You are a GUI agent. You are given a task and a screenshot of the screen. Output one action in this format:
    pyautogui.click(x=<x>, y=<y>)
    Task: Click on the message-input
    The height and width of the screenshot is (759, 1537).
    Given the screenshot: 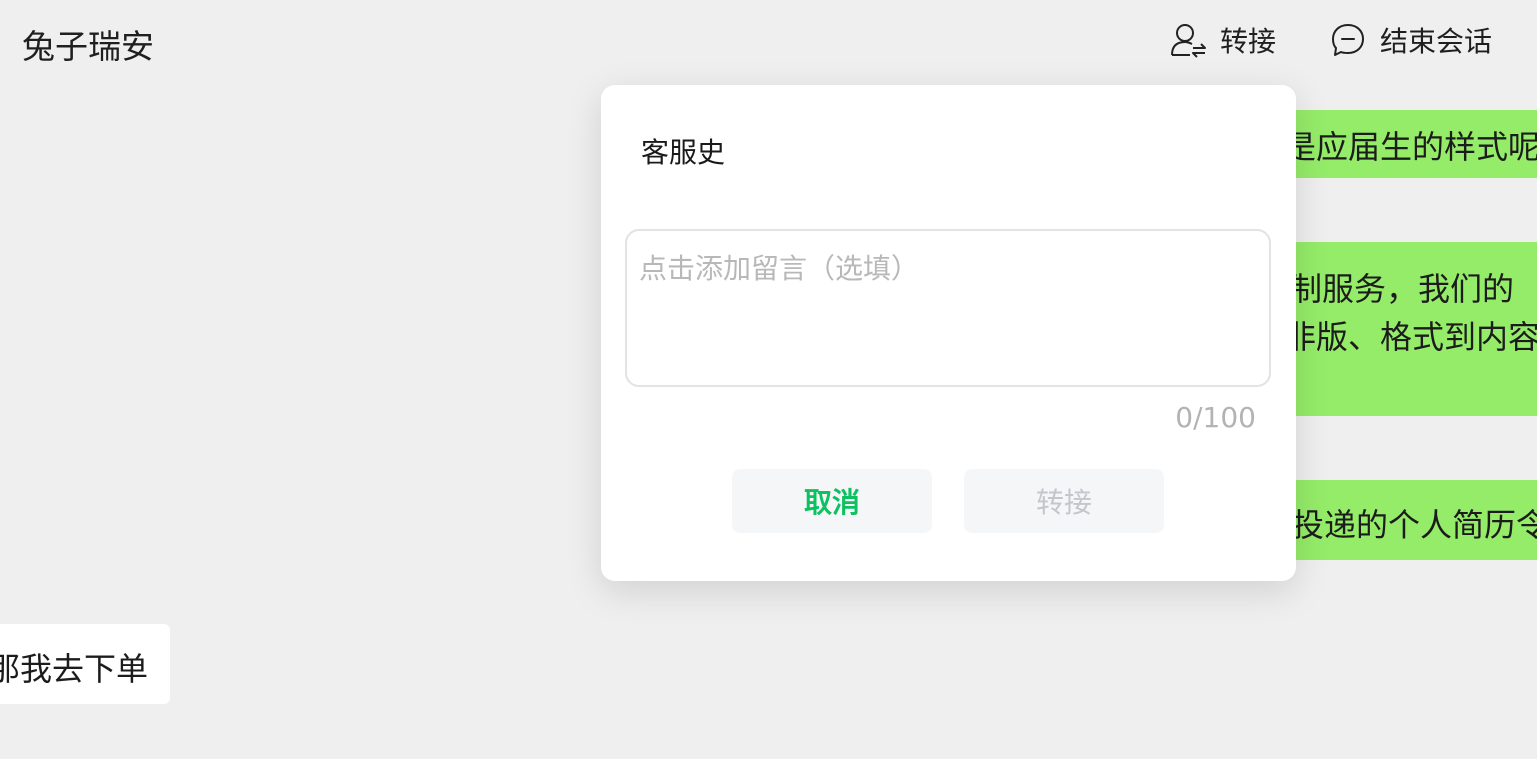 What is the action you would take?
    pyautogui.click(x=948, y=308)
    